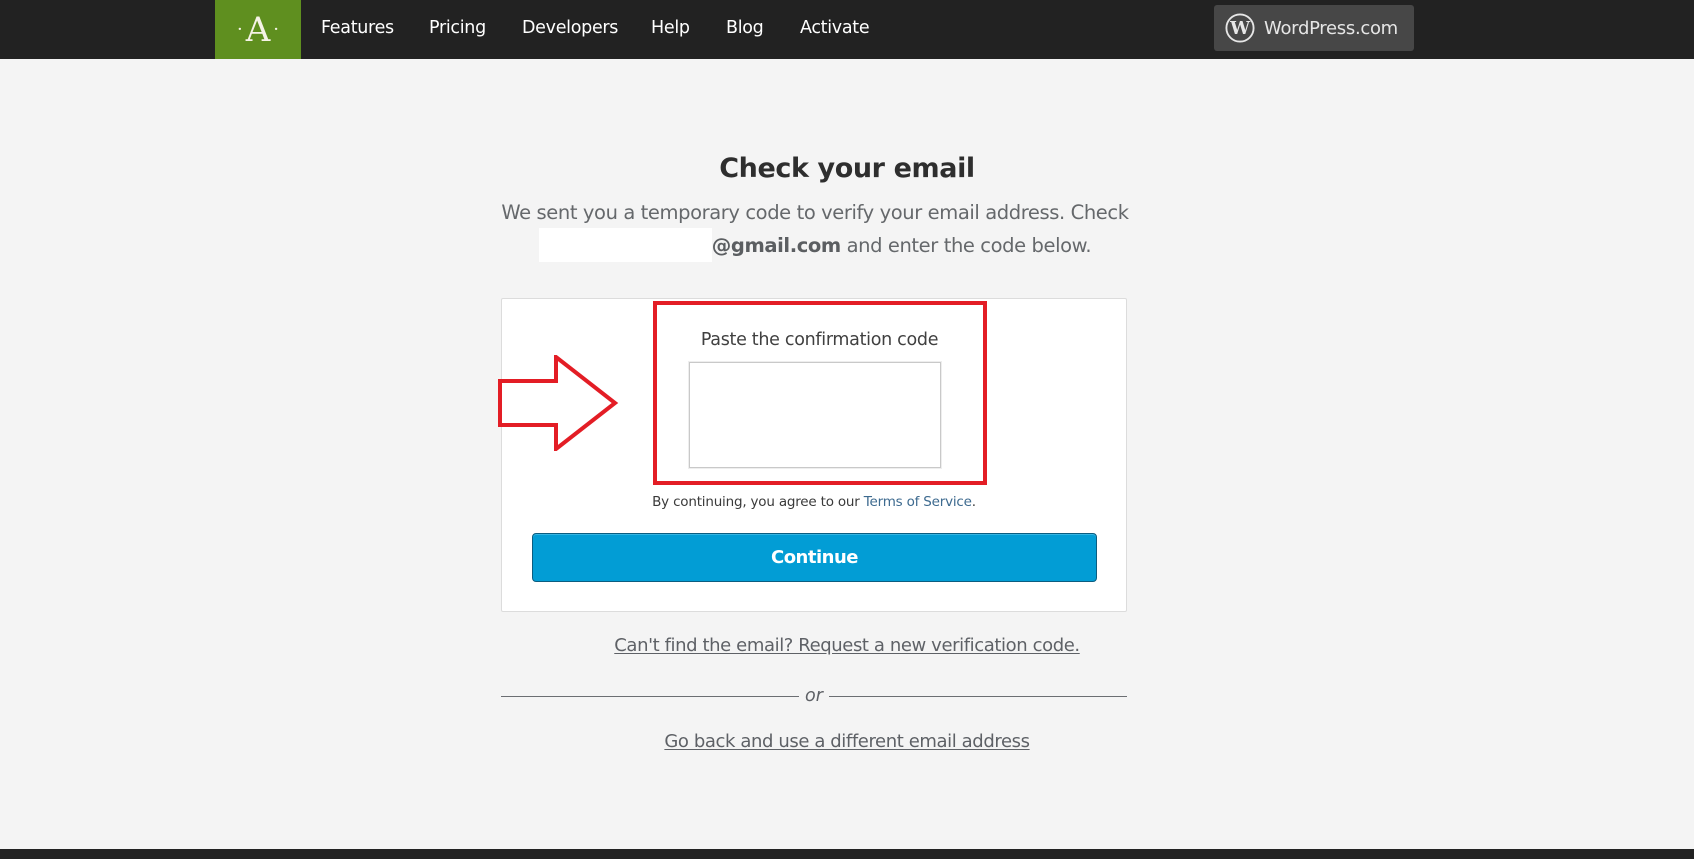 The height and width of the screenshot is (859, 1694). I want to click on terms-of-service-link: Terms of Service, so click(918, 502).